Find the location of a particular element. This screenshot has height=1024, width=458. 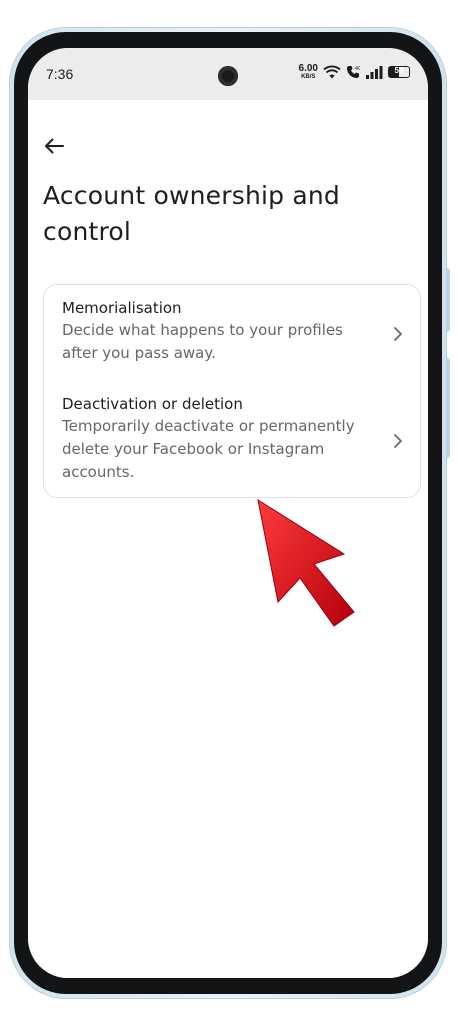

call-icon: 4G is located at coordinates (353, 72).